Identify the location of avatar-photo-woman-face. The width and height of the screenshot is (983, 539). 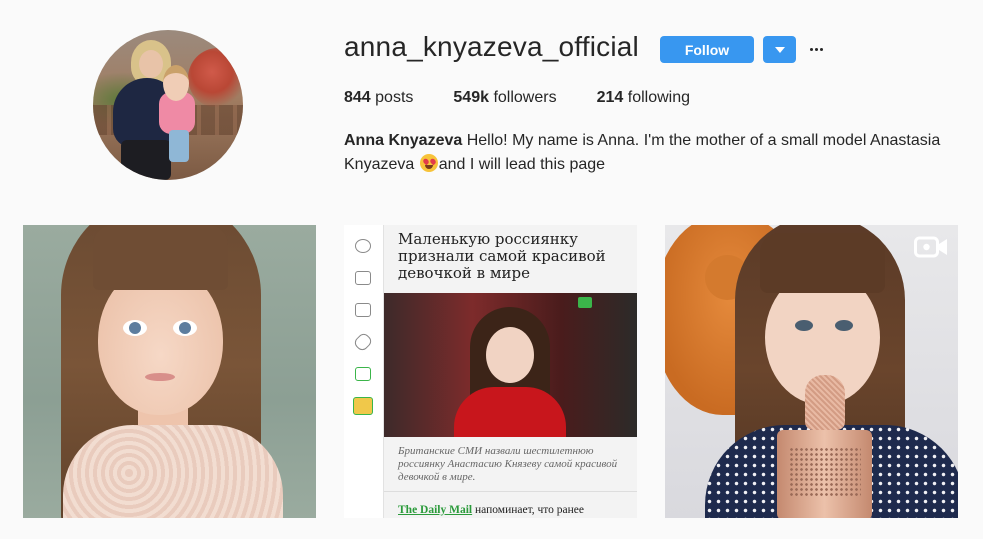
(151, 64).